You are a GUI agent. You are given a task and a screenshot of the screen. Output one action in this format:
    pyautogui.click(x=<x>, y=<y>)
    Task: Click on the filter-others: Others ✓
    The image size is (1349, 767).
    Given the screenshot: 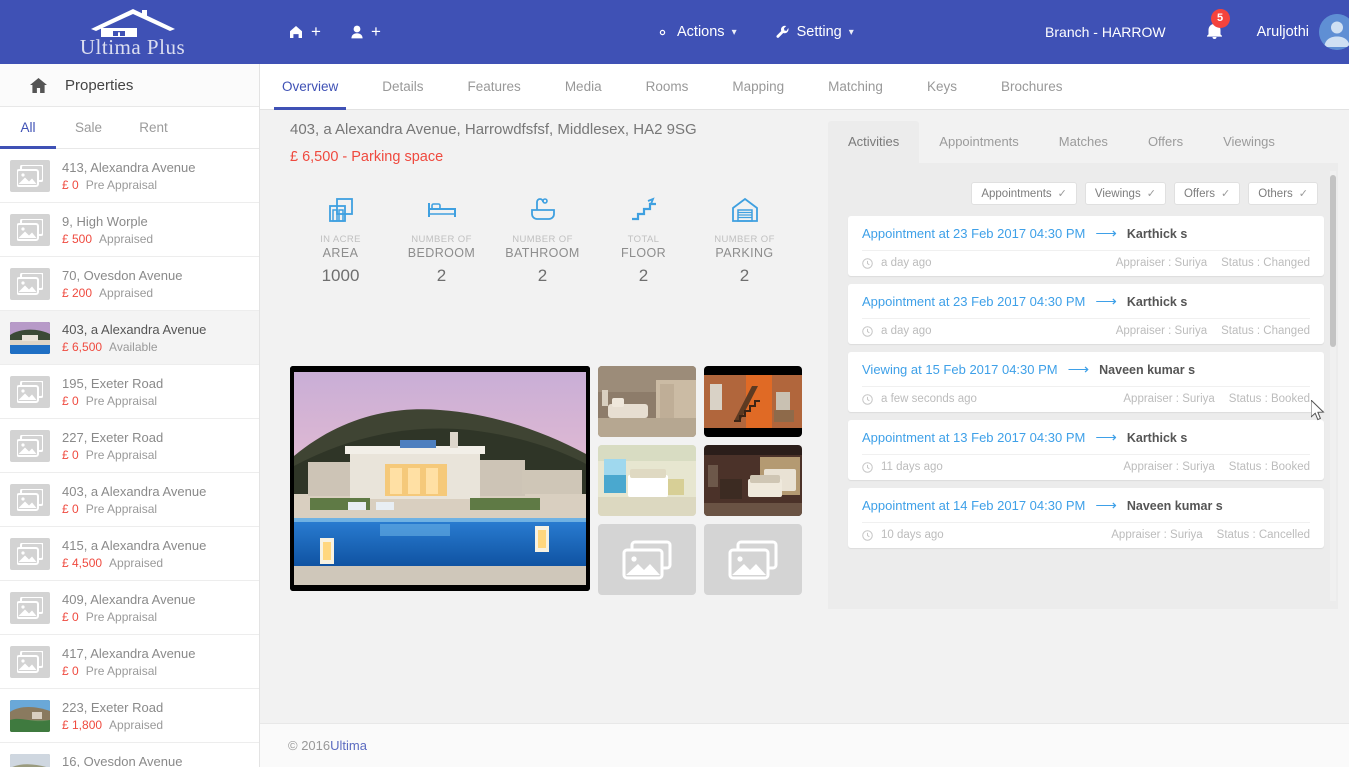 What is the action you would take?
    pyautogui.click(x=1283, y=193)
    